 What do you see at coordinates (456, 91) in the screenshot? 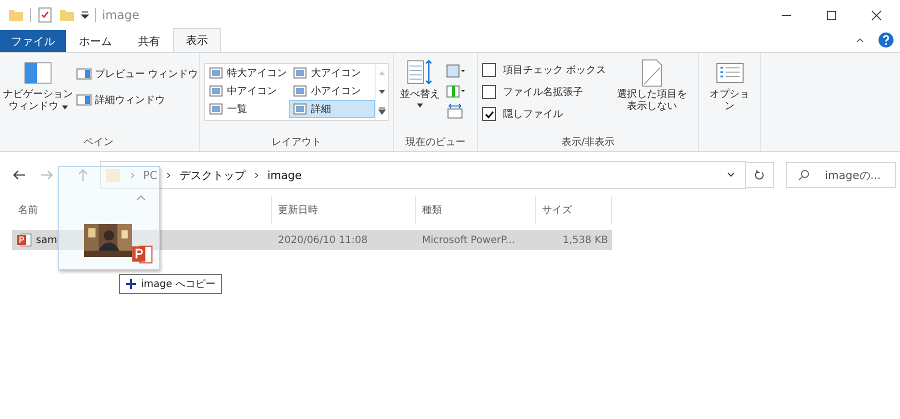
I see `add-columns-icon` at bounding box center [456, 91].